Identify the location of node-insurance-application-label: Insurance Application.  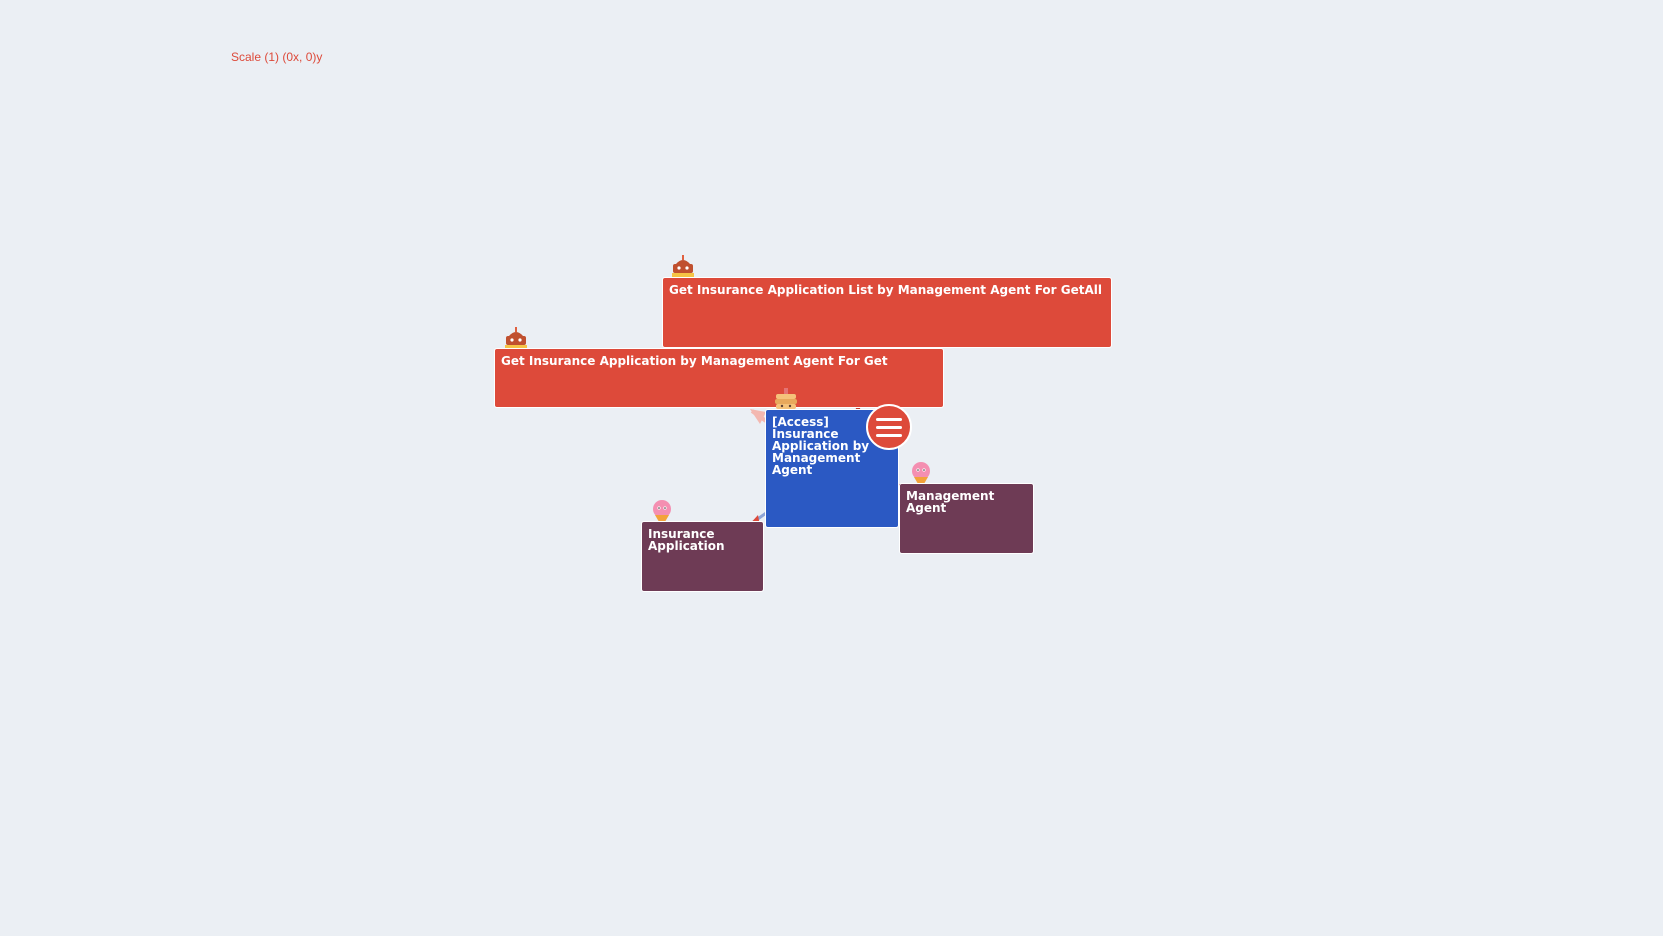
(686, 540).